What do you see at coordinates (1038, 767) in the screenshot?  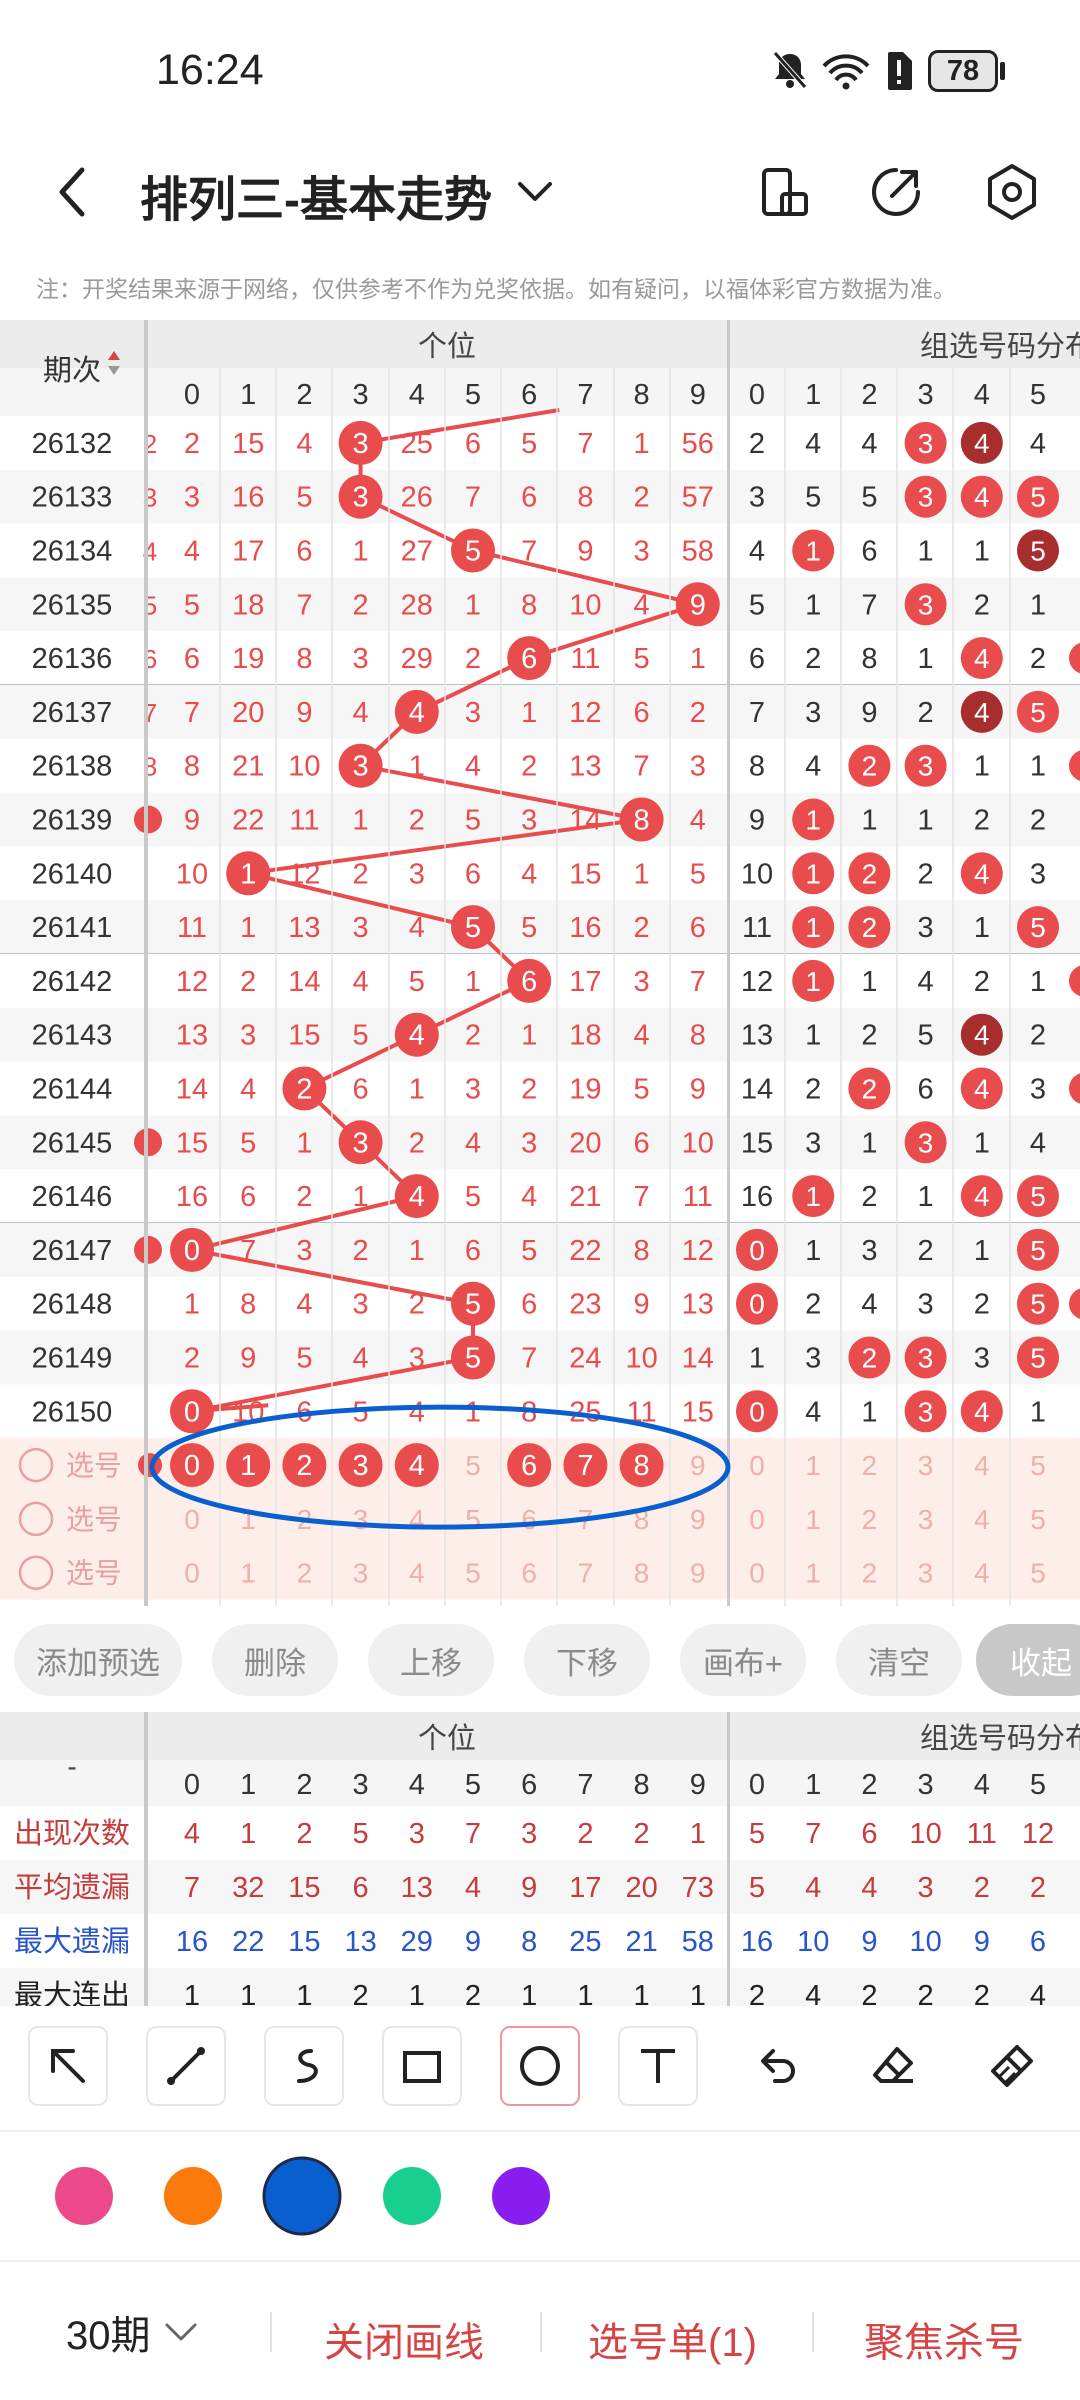 I see `group-cell: 1` at bounding box center [1038, 767].